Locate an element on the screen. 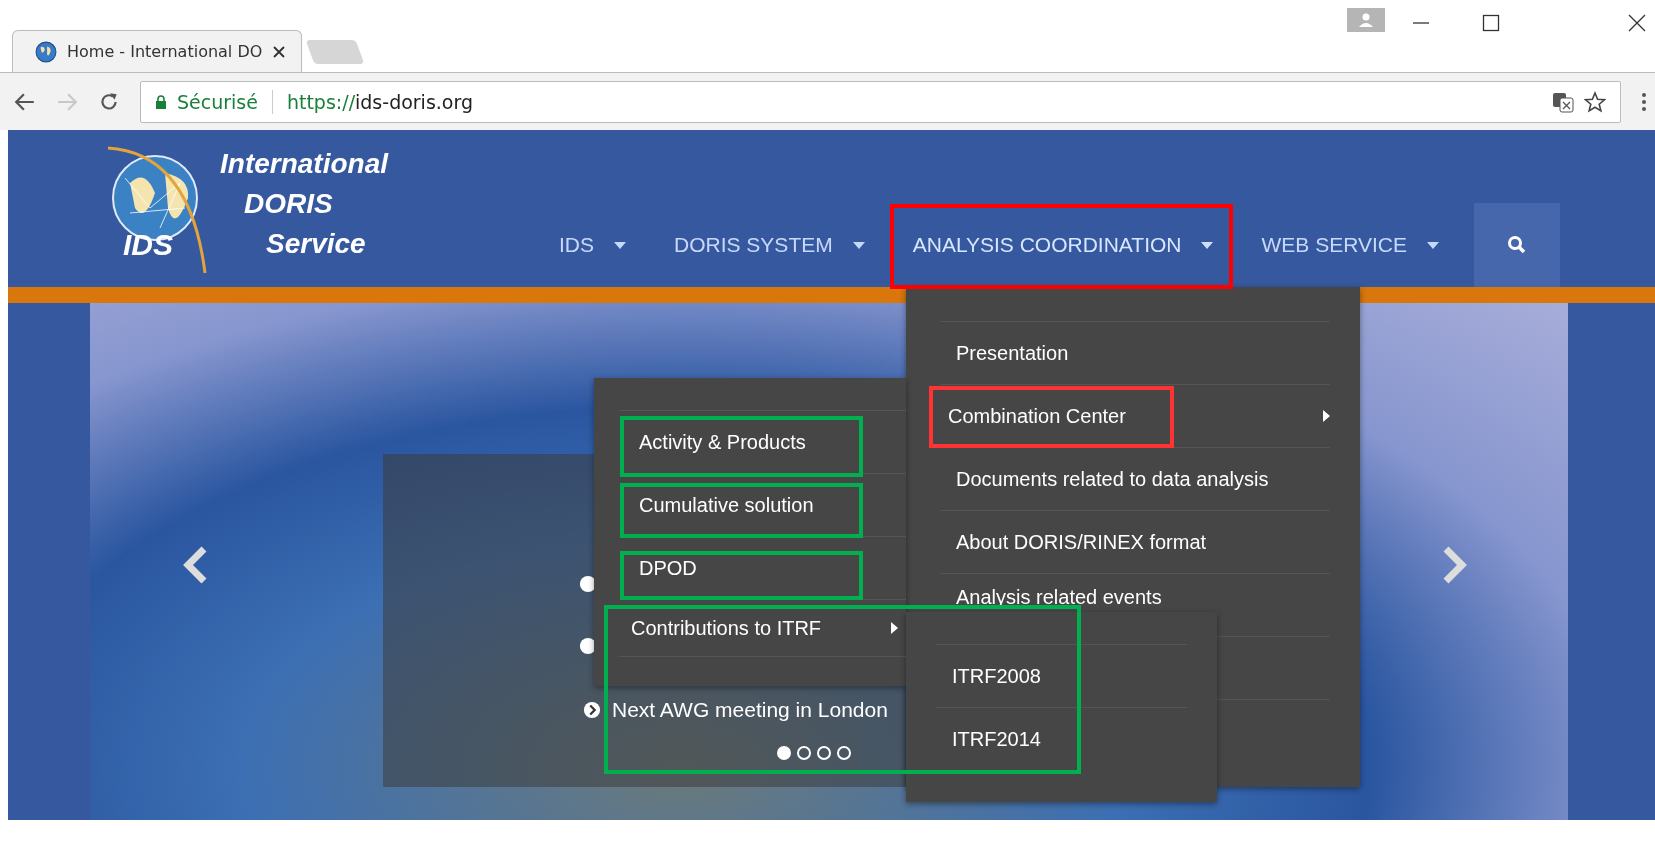 The height and width of the screenshot is (849, 1655). nav-menu-item: IDS is located at coordinates (592, 245).